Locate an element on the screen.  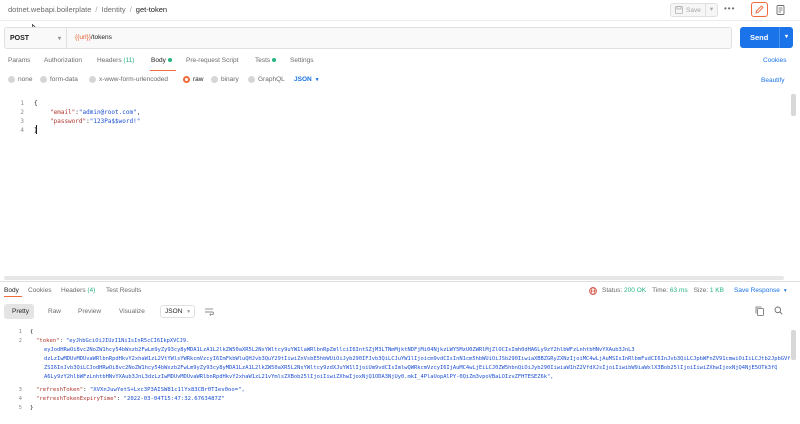
time-label: Time: is located at coordinates (660, 290).